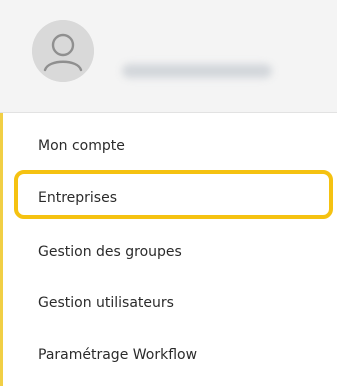 This screenshot has width=337, height=386. What do you see at coordinates (110, 252) in the screenshot?
I see `menu-item-label: Gestion des groupes` at bounding box center [110, 252].